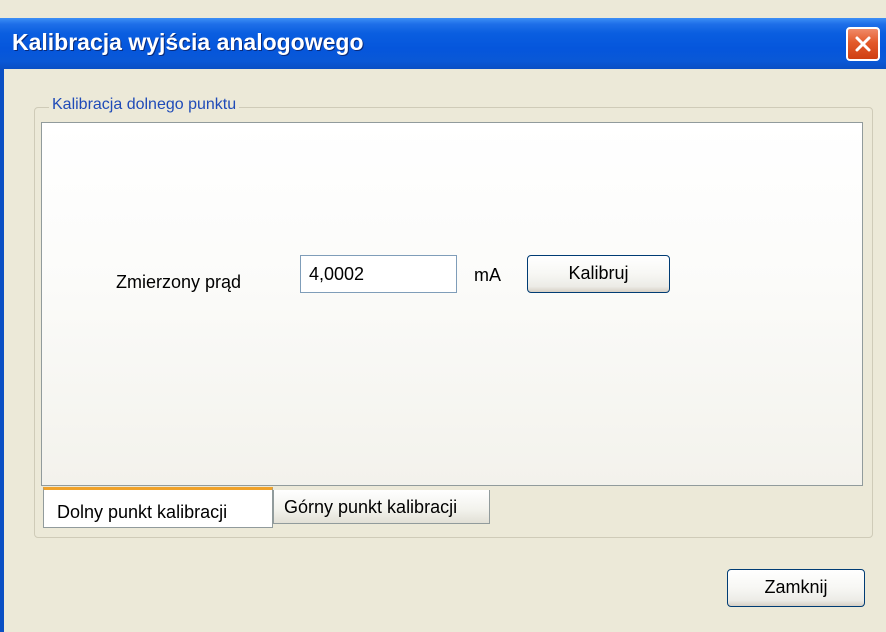 This screenshot has width=886, height=632. What do you see at coordinates (598, 274) in the screenshot?
I see `calibrate-button: Kalibruj` at bounding box center [598, 274].